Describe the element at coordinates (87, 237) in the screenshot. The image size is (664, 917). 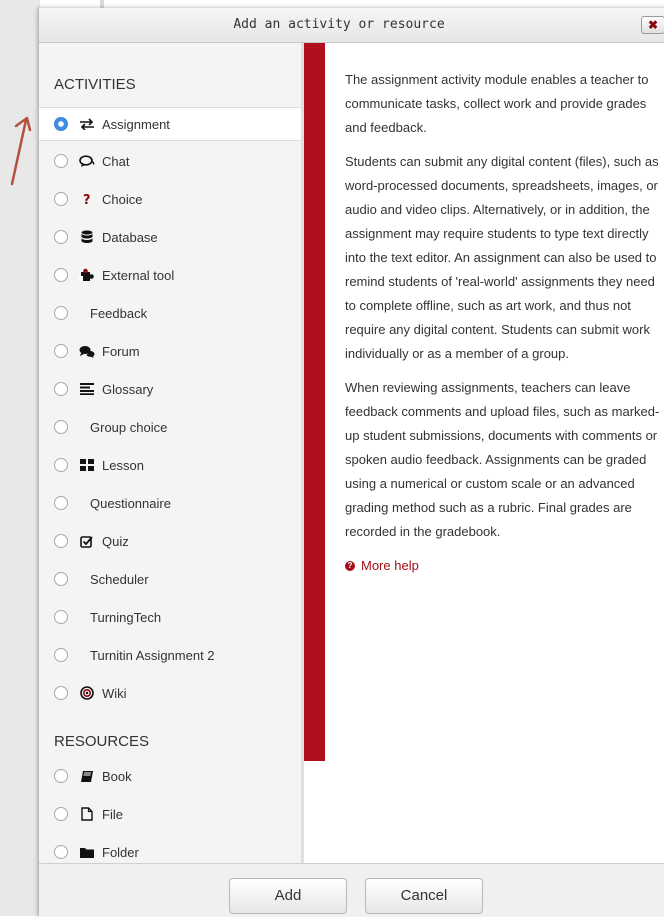
I see `database-icon` at that location.